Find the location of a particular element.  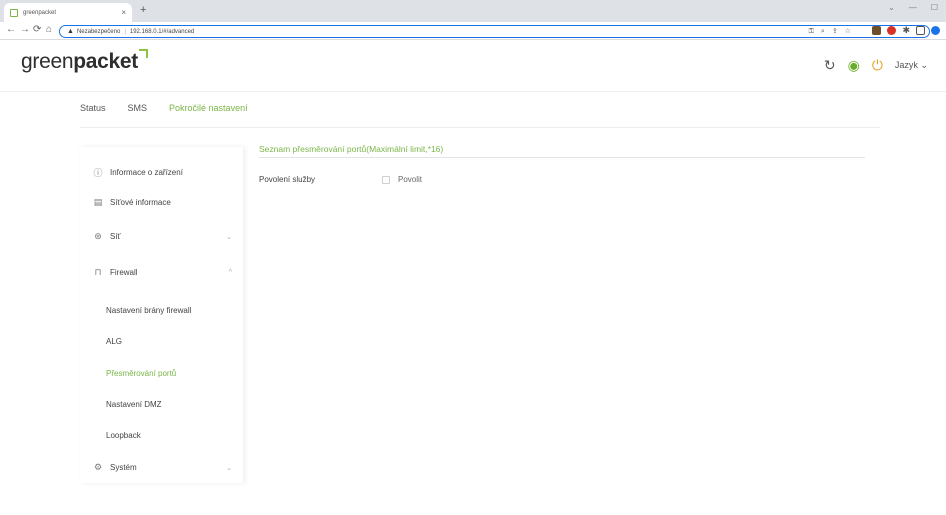

sidebar-item-firewall: ⊓ Firewall ^ is located at coordinates (162, 272).